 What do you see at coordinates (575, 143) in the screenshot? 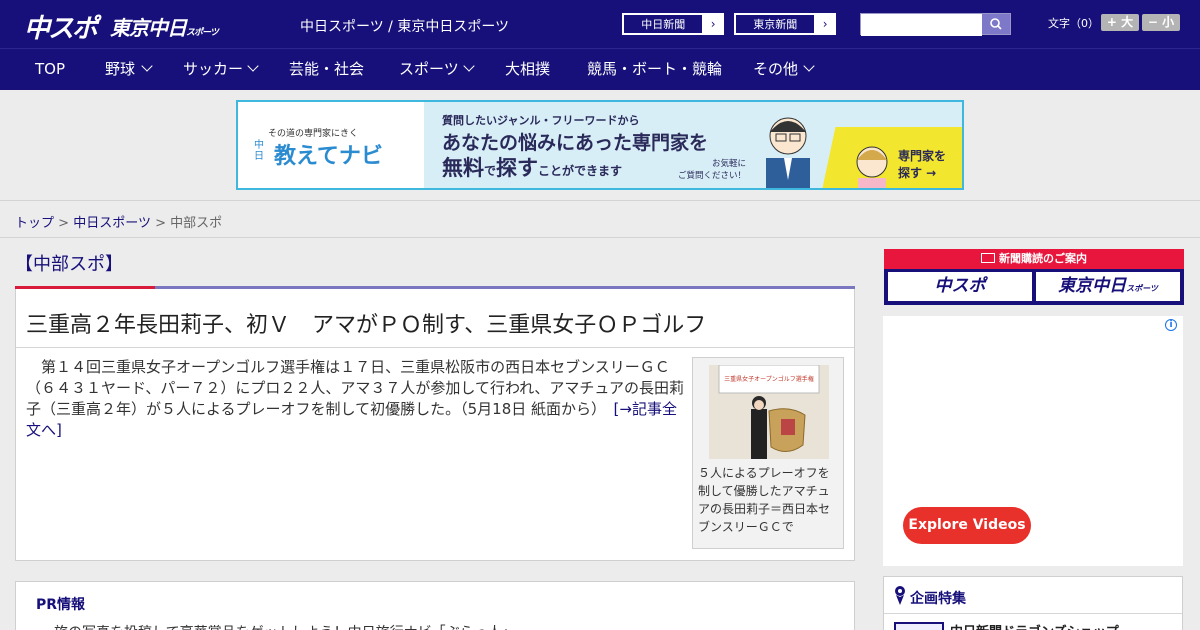
I see `banner-line2: あなたの悩みにあった専門家を` at bounding box center [575, 143].